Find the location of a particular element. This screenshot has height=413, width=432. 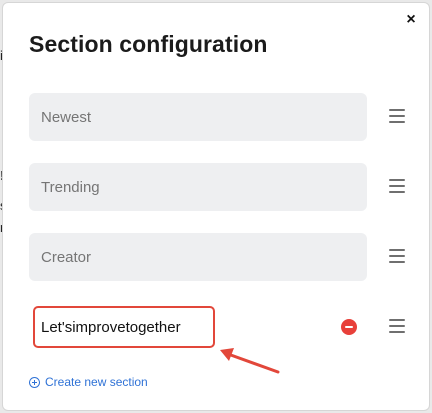

create-new-section-label: Create new section is located at coordinates (96, 382).